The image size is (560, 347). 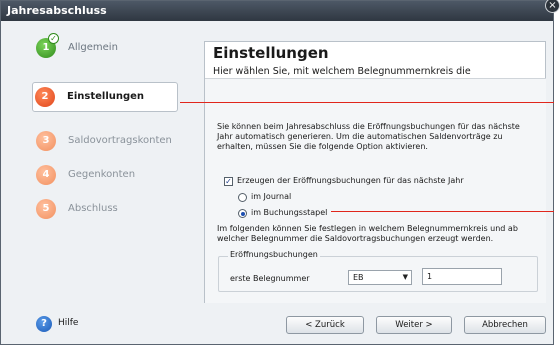 I want to click on radio-im-buchungsstapel, so click(x=242, y=213).